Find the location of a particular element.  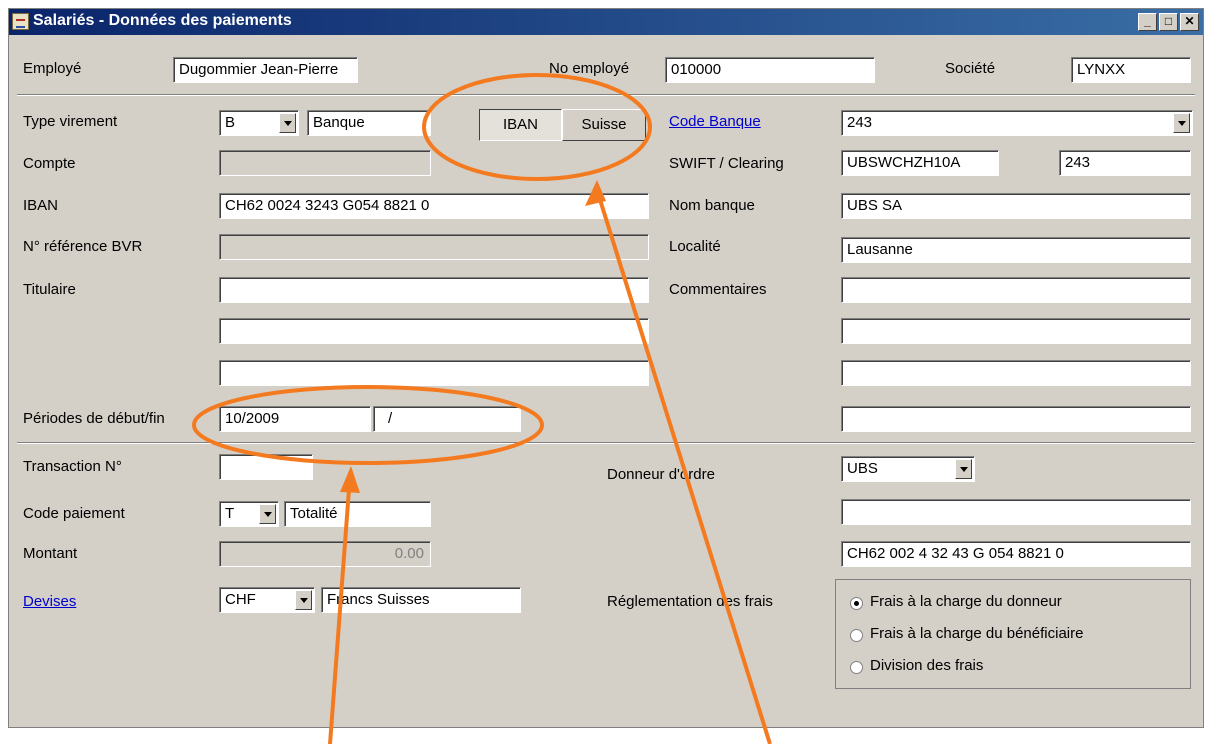

annotation-arrowhead-periodes is located at coordinates (350, 479).